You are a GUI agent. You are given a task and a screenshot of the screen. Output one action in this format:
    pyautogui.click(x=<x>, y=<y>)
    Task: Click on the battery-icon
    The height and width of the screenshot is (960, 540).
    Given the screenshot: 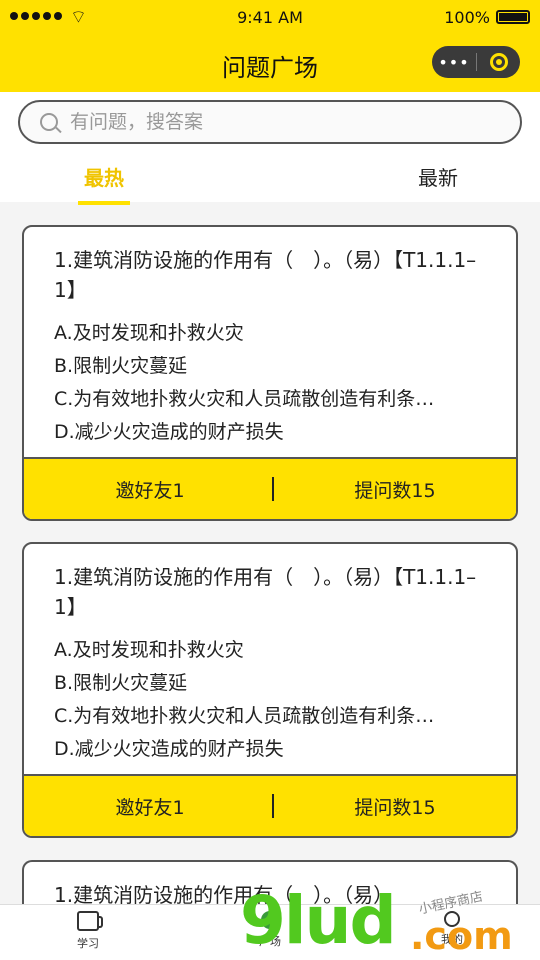 What is the action you would take?
    pyautogui.click(x=513, y=17)
    